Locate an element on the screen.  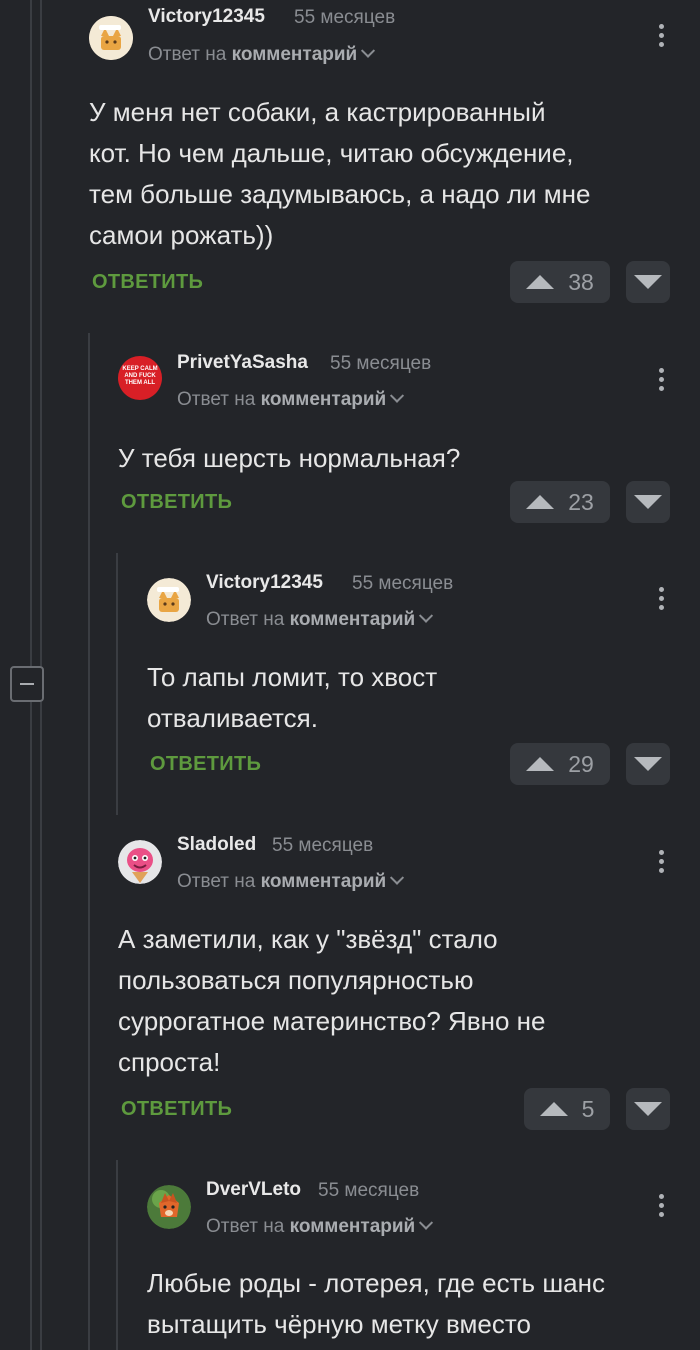
vote-count: 29 is located at coordinates (581, 763).